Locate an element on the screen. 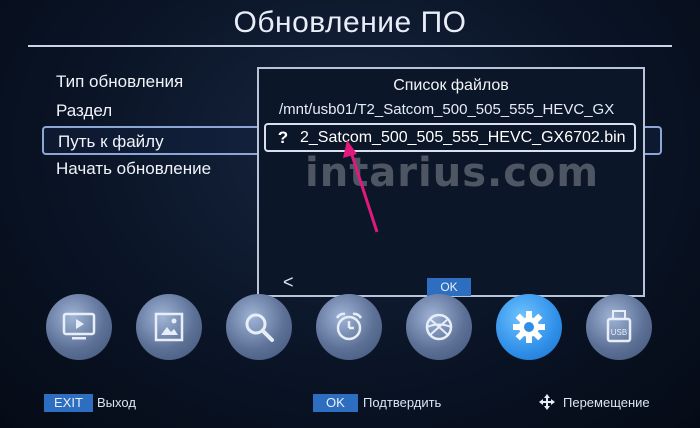 The height and width of the screenshot is (428, 700). ok-hint: Подтвердить is located at coordinates (402, 402).